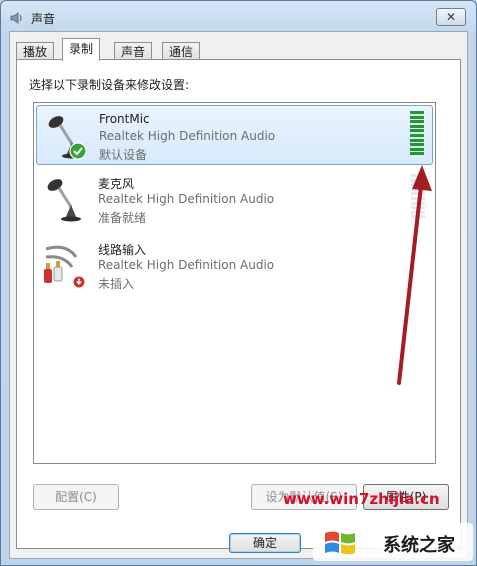 The image size is (477, 566). I want to click on unplugged-badge-icon, so click(79, 282).